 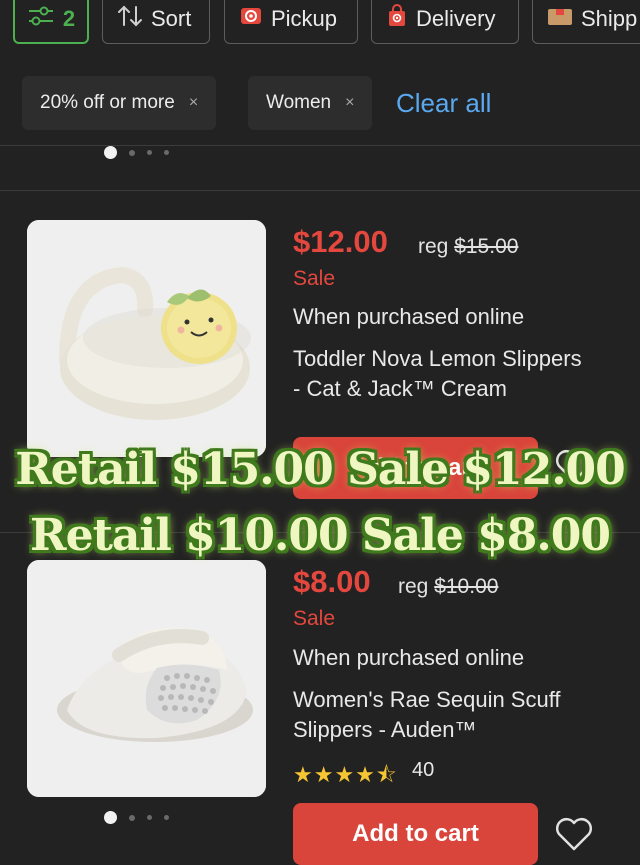 What do you see at coordinates (107, 102) in the screenshot?
I see `chip-label: 20% off or more` at bounding box center [107, 102].